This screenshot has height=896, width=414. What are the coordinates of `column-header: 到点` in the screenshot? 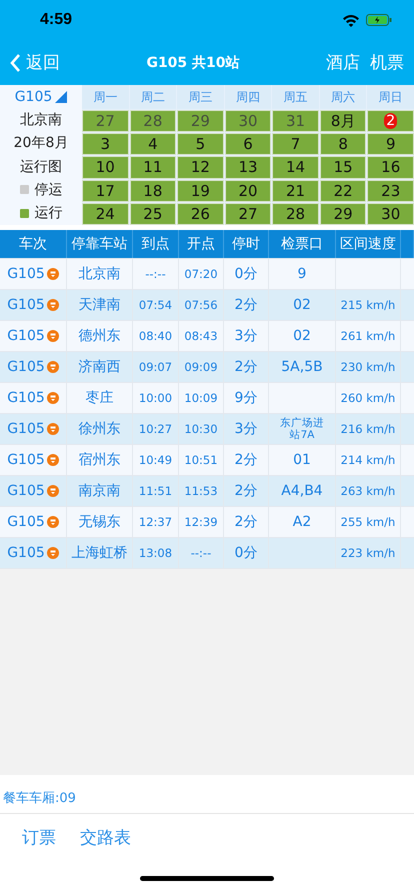 It's located at (156, 244).